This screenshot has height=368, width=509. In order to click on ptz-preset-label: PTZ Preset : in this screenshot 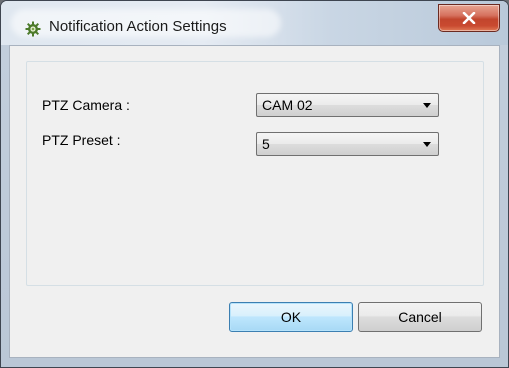, I will do `click(81, 140)`.